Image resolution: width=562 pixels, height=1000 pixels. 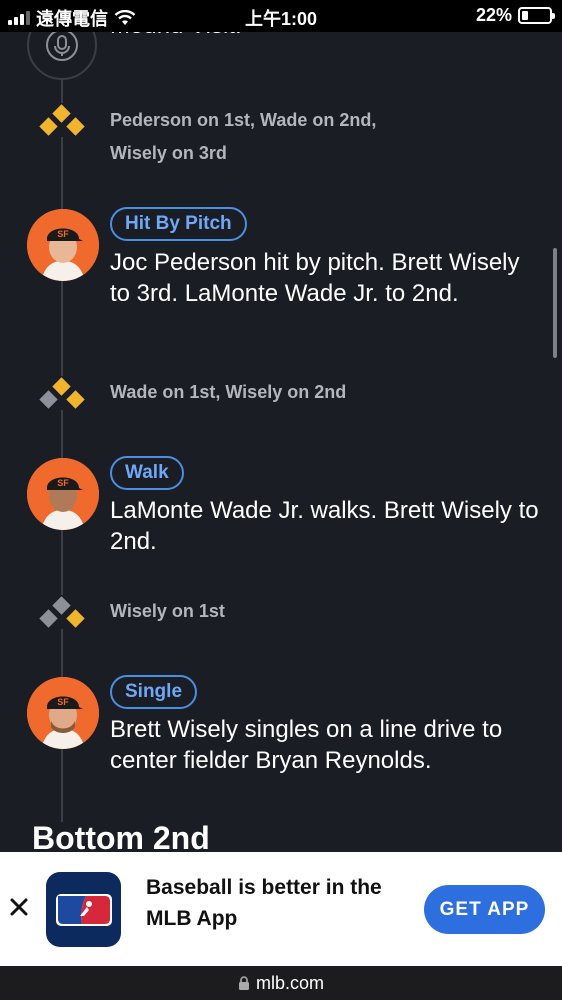 I want to click on mound-visit-icon, so click(x=62, y=56).